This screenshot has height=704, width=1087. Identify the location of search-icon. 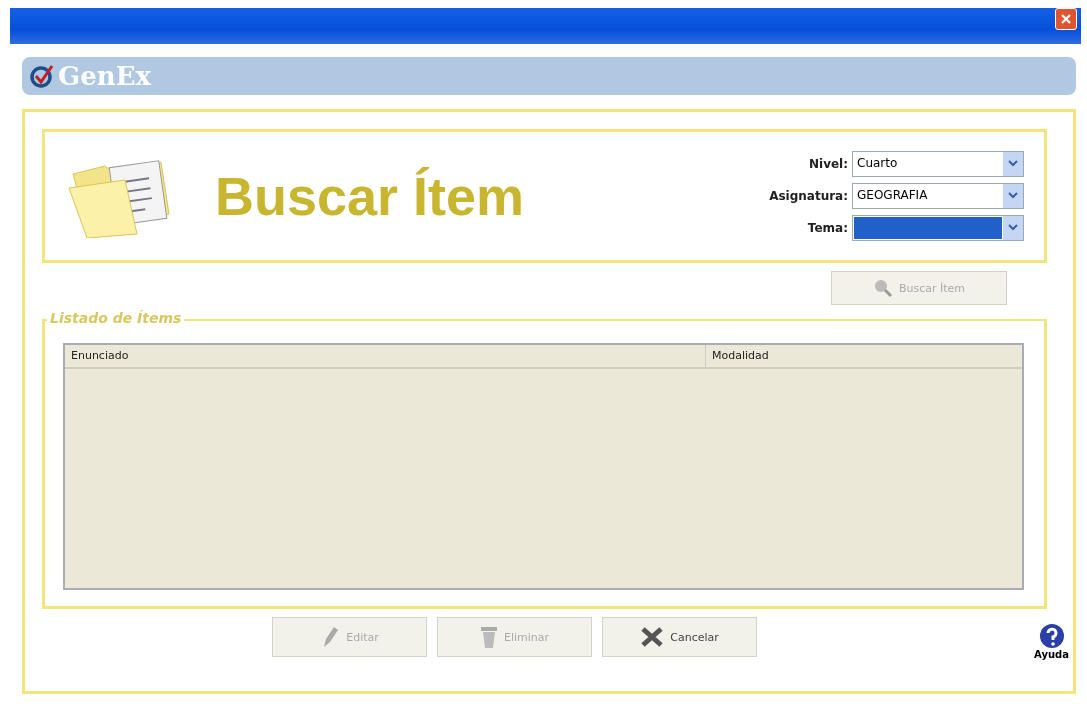
(882, 288).